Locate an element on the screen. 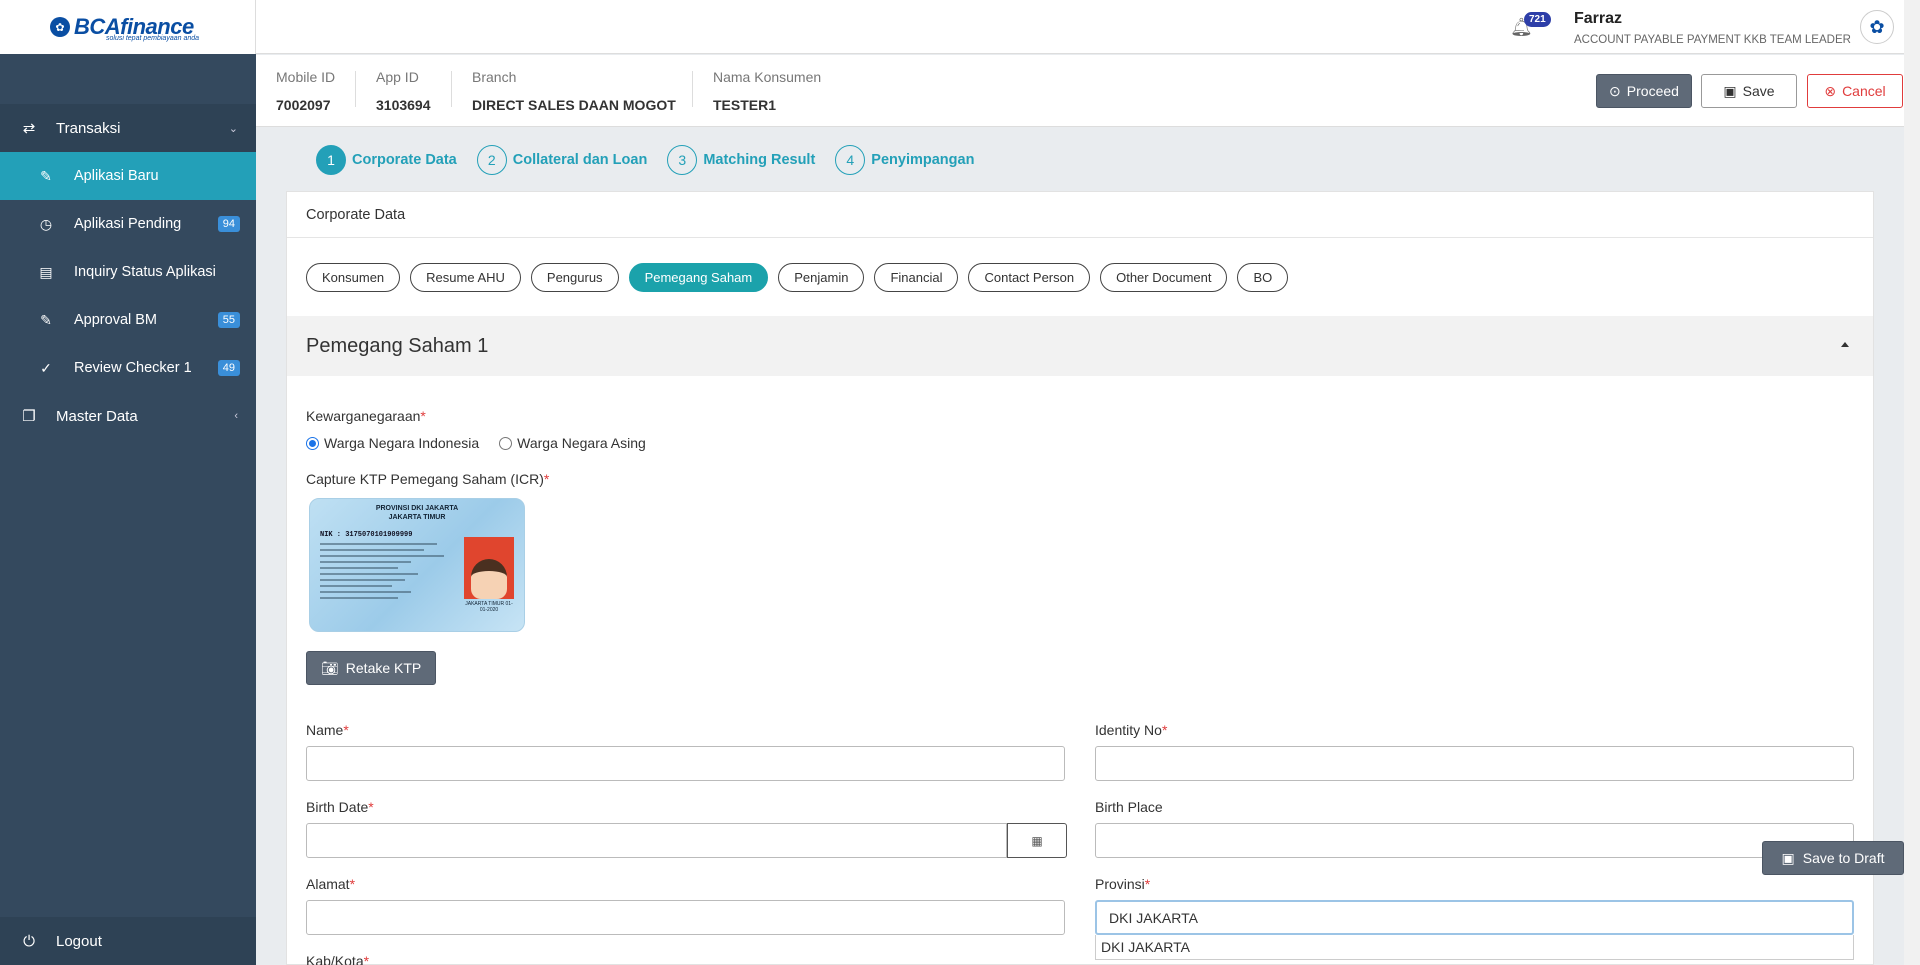  alamat-label: Alamat* is located at coordinates (331, 884).